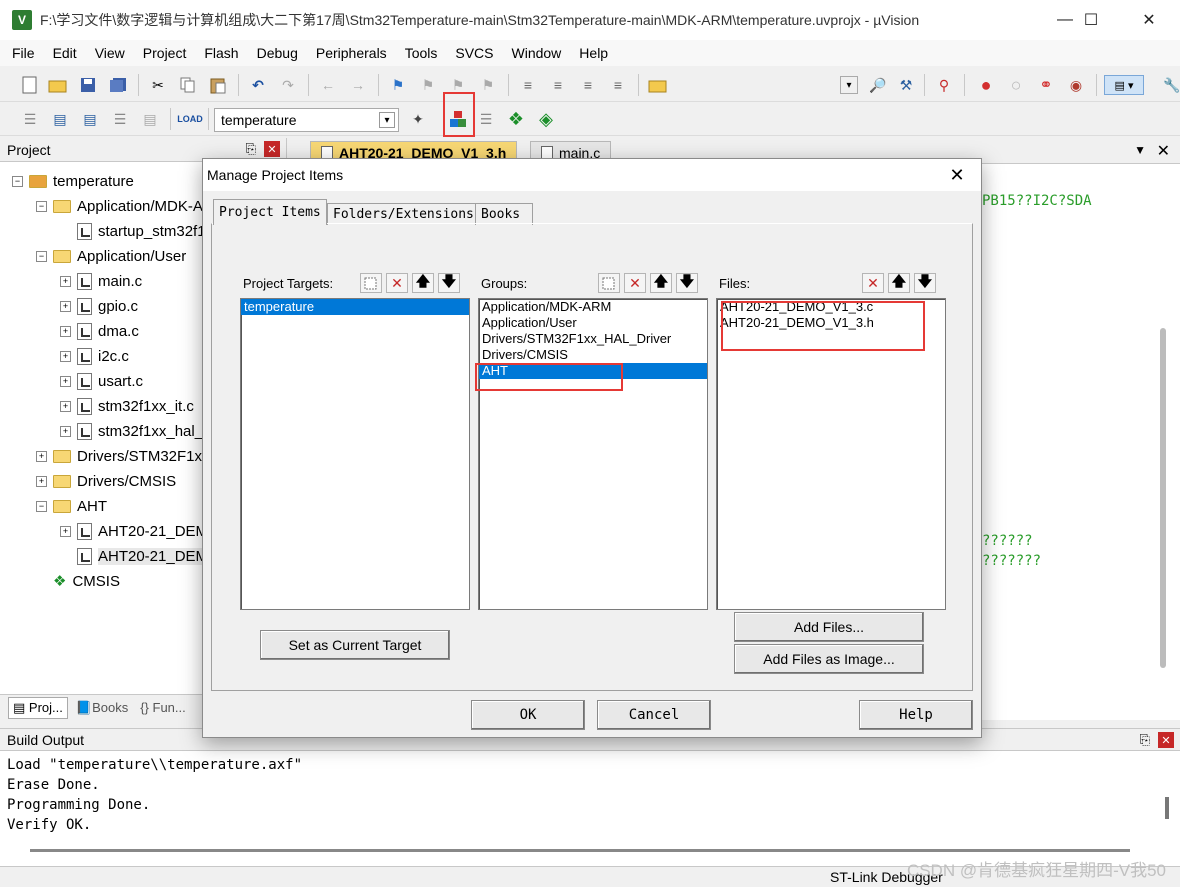  What do you see at coordinates (277, 53) in the screenshot?
I see `menu-debug: Debug` at bounding box center [277, 53].